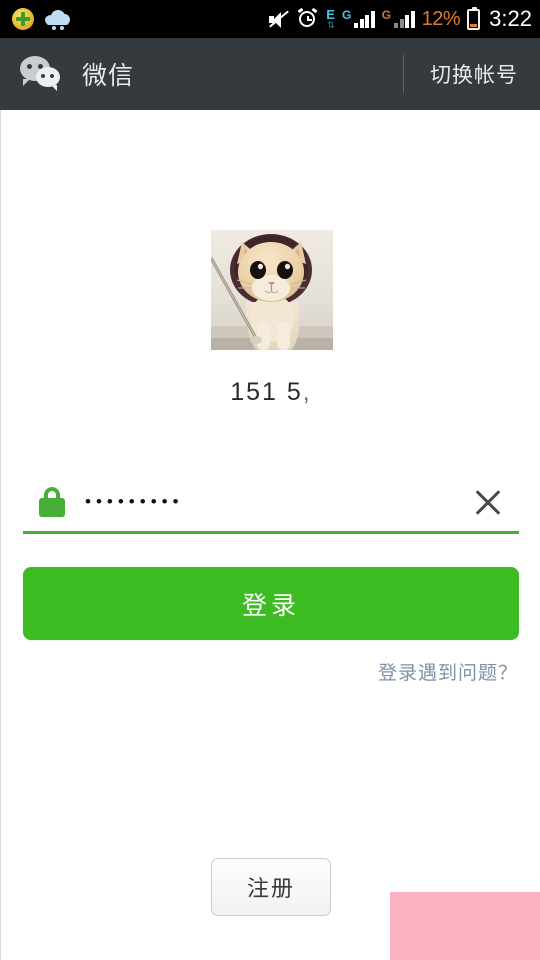 Image resolution: width=540 pixels, height=960 pixels. Describe the element at coordinates (52, 501) in the screenshot. I see `lock-icon` at that location.